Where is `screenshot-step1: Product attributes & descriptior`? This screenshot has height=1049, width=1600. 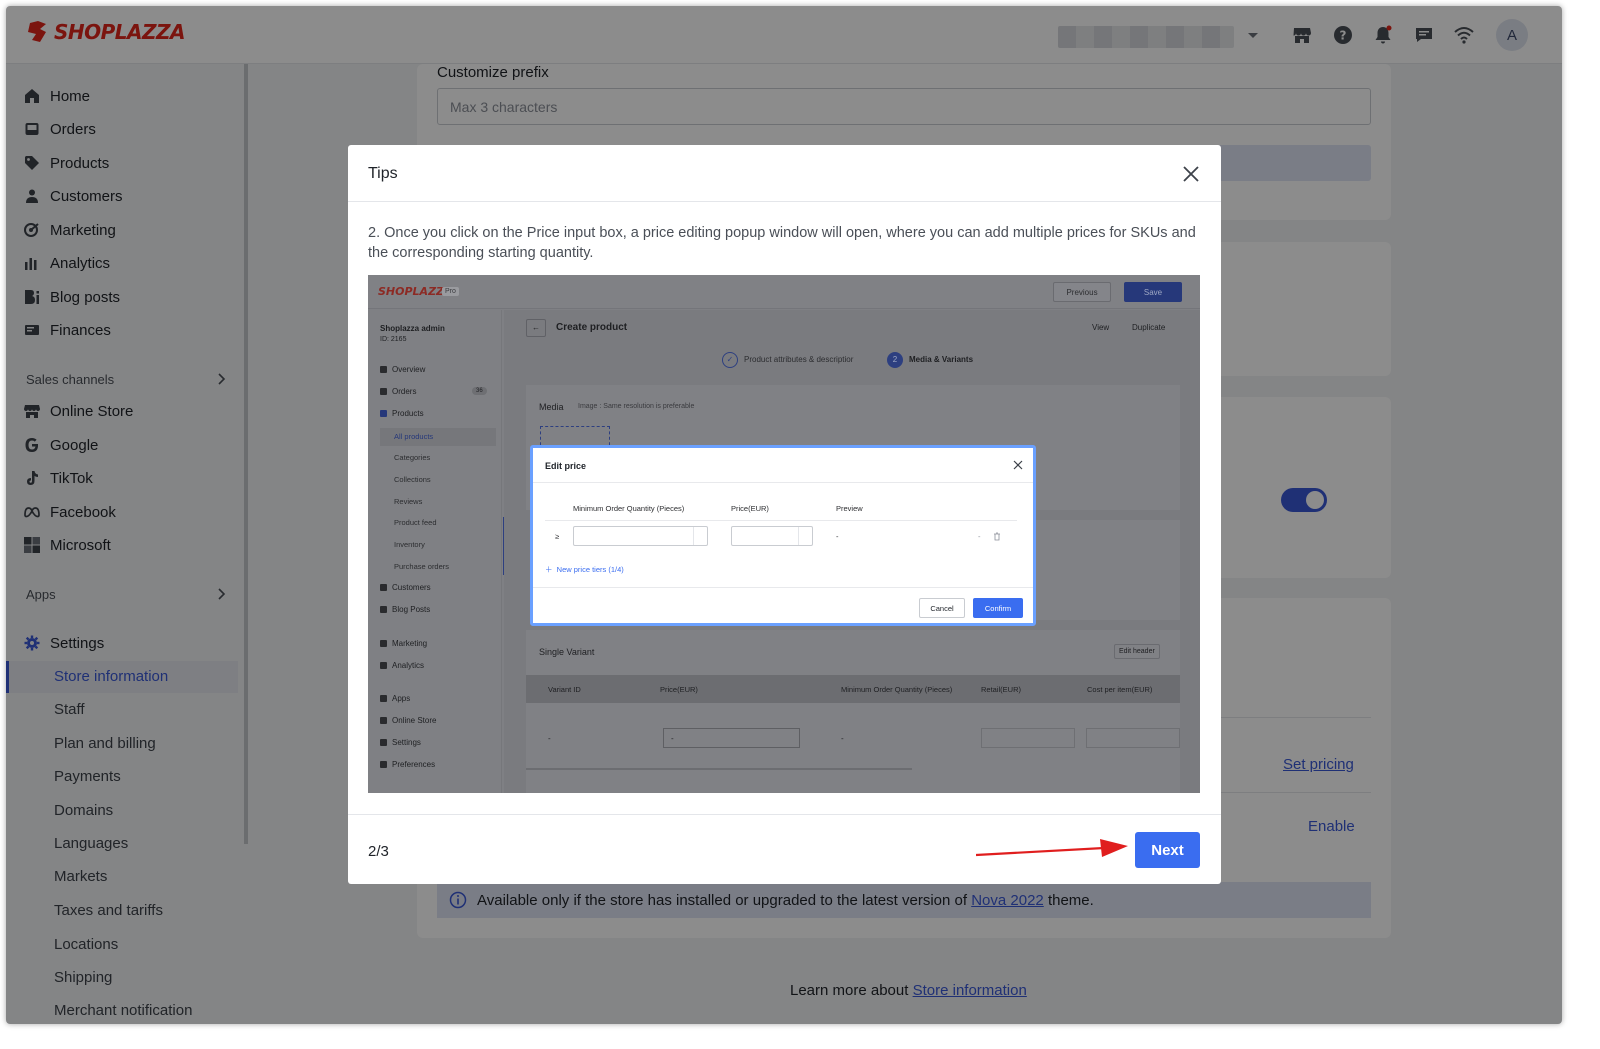 screenshot-step1: Product attributes & descriptior is located at coordinates (799, 359).